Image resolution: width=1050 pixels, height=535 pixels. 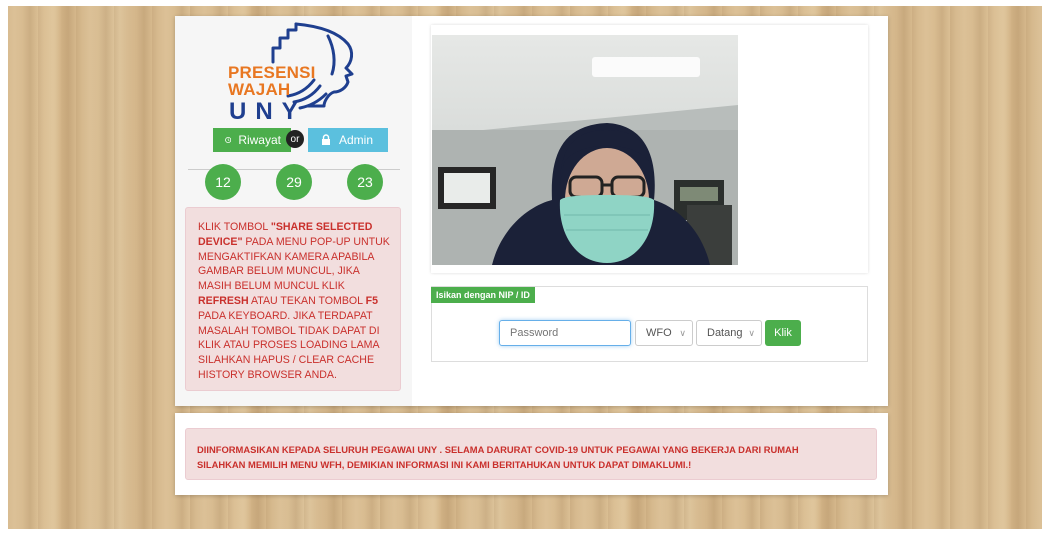 What do you see at coordinates (295, 139) in the screenshot?
I see `or-badge: or` at bounding box center [295, 139].